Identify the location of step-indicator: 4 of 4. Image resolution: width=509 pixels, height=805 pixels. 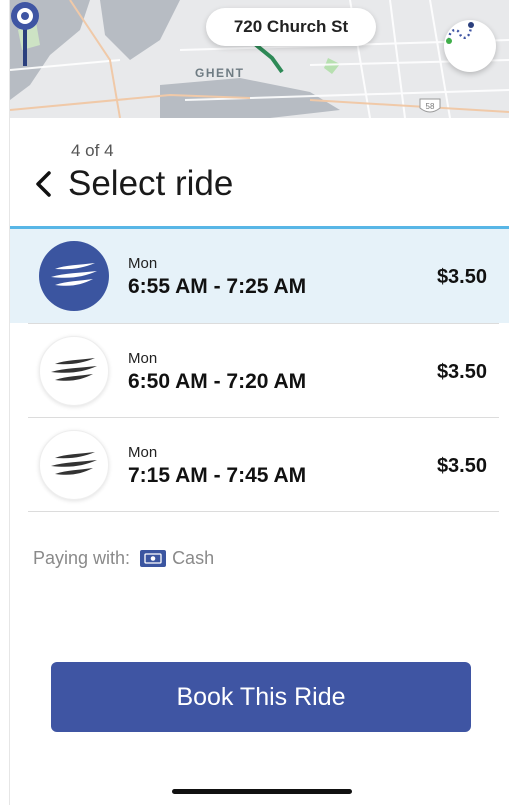
(92, 150).